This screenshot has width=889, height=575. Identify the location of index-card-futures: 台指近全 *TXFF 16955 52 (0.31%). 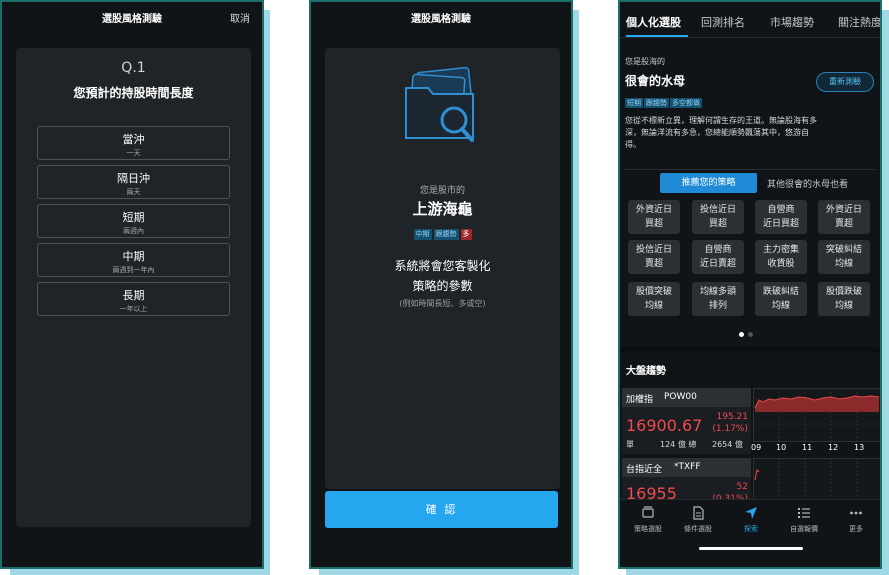
(686, 481).